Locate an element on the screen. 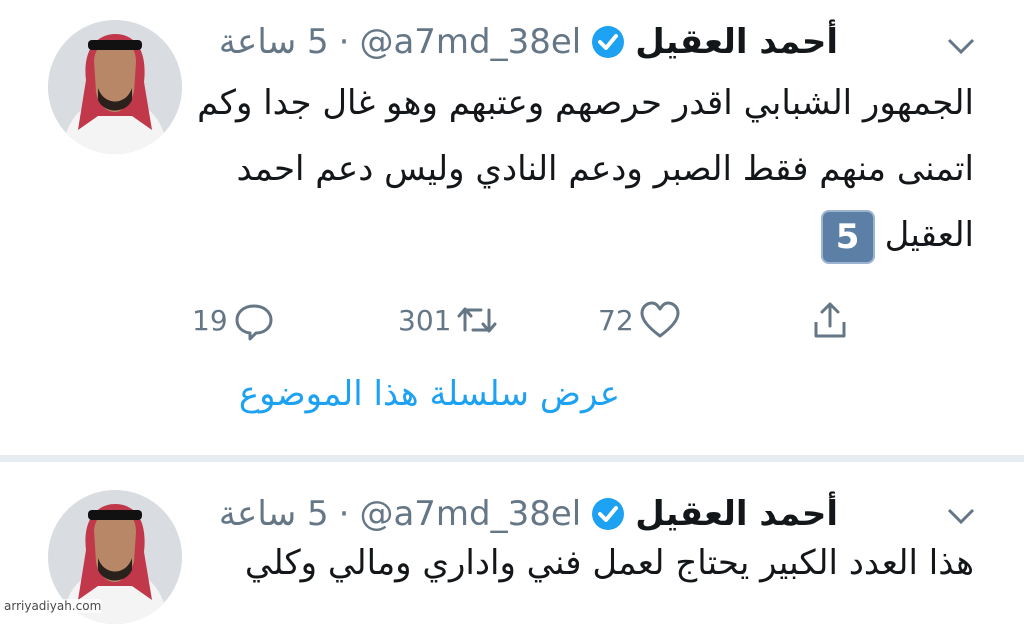 The height and width of the screenshot is (624, 1024). avatar is located at coordinates (115, 87).